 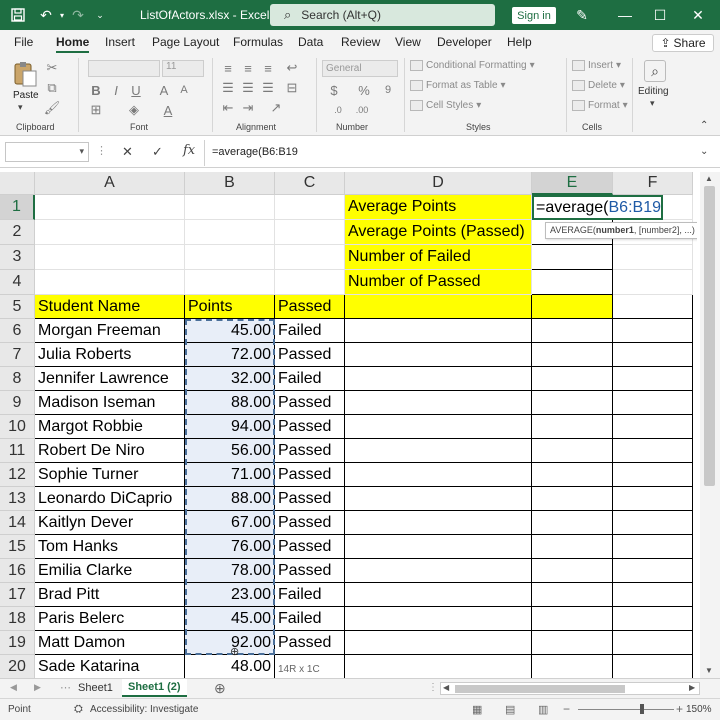 I want to click on add-sheet-icon: ⊕, so click(x=220, y=688).